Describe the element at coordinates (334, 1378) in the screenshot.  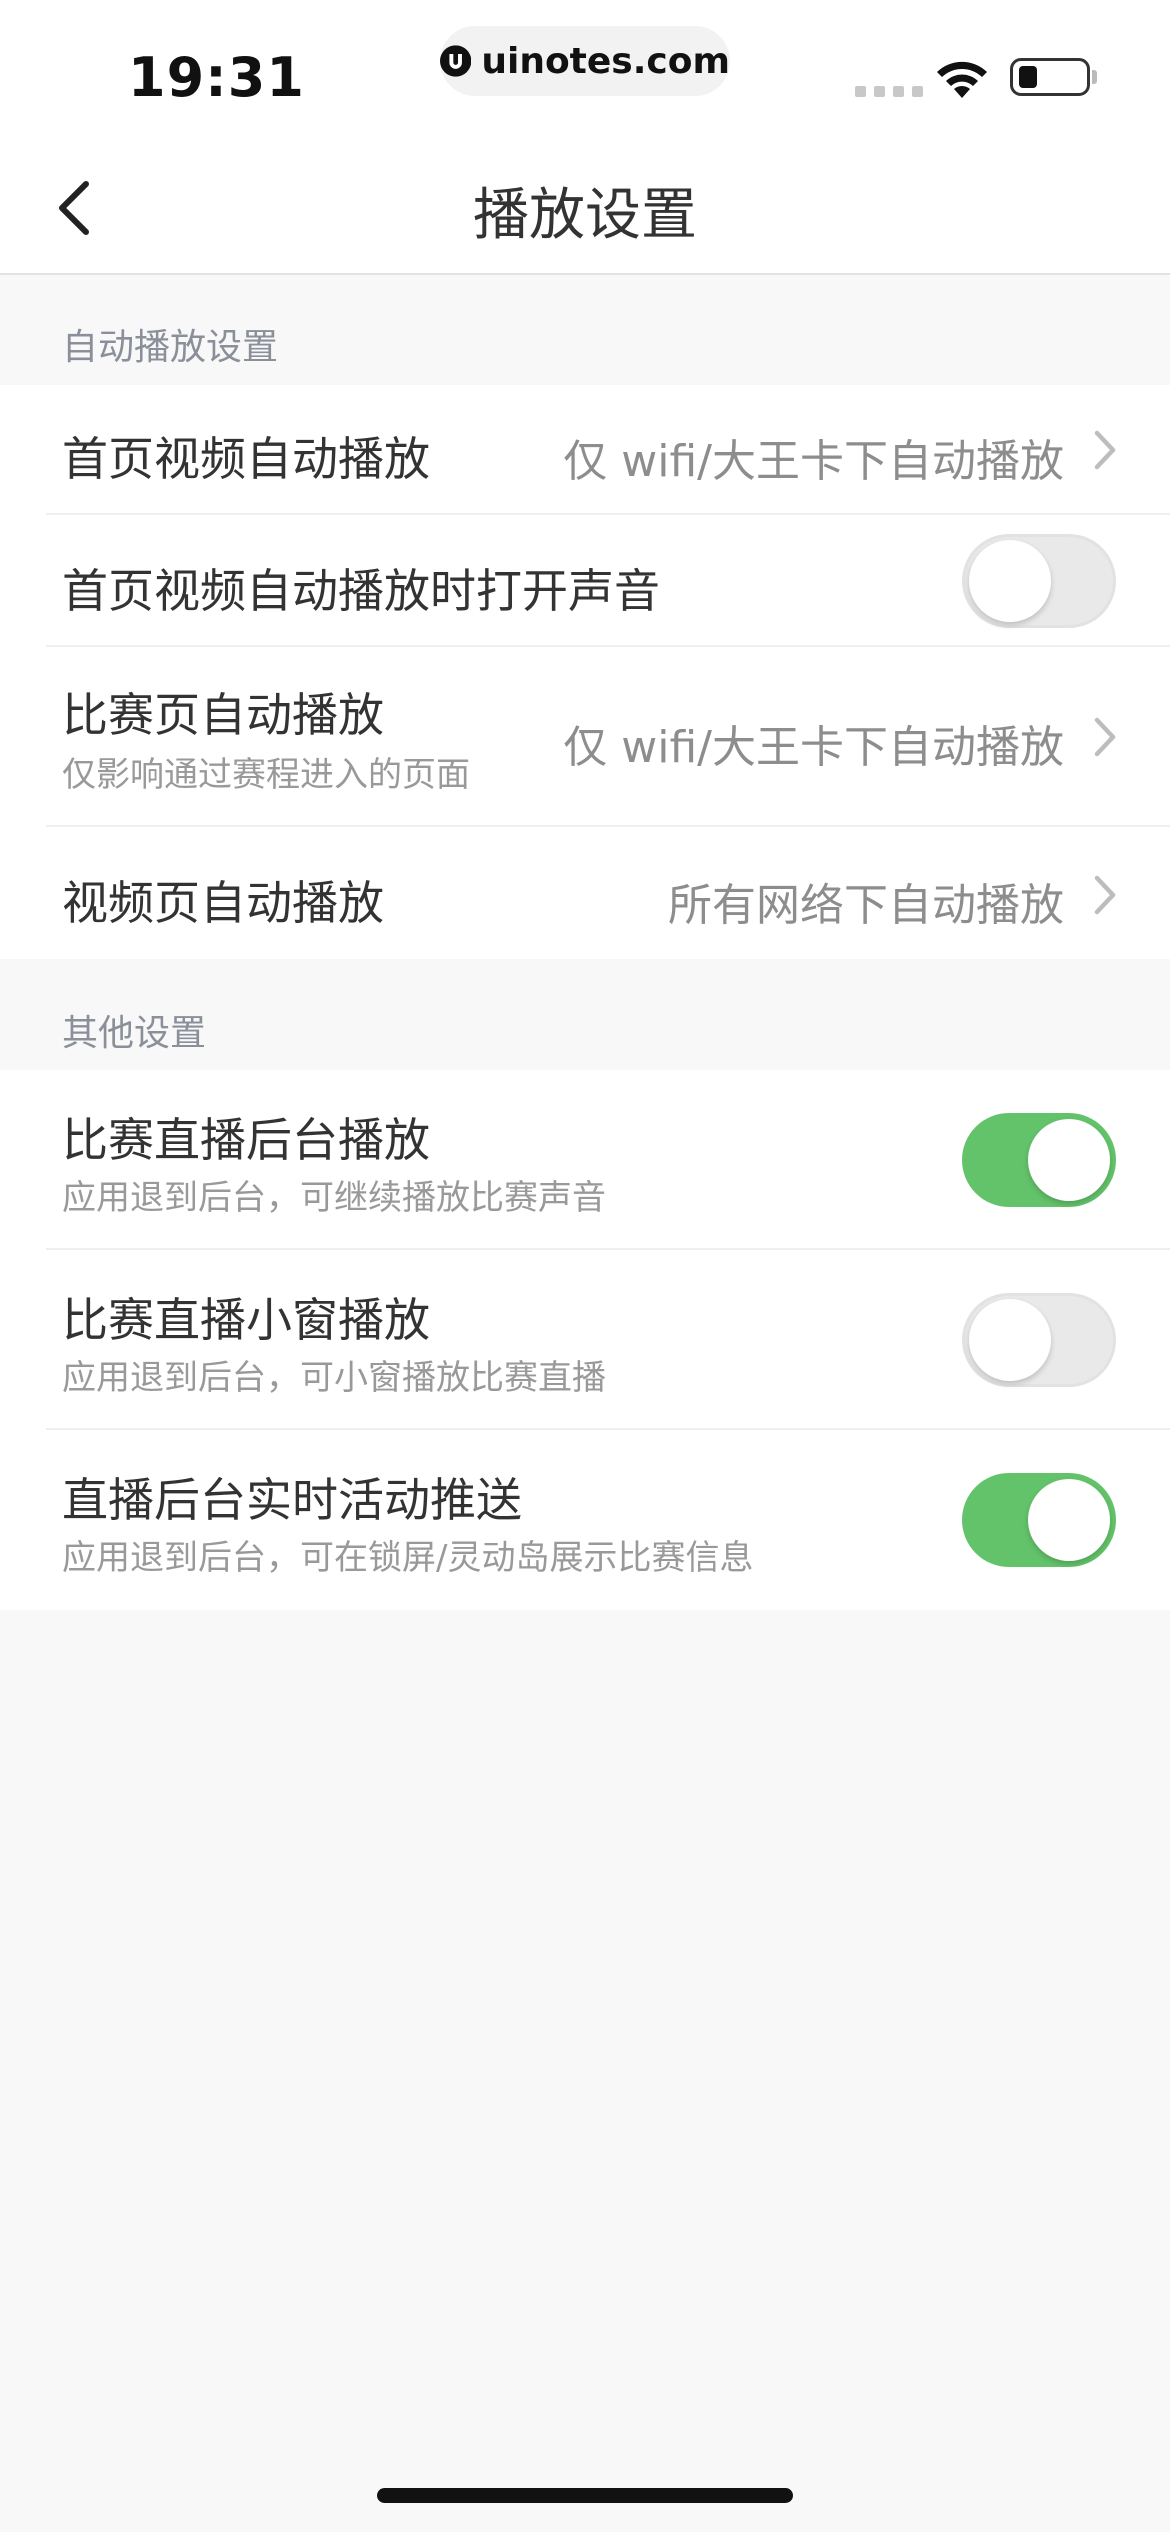
I see `row-subtitle: 应用退到后台，可小窗播放比赛直播` at that location.